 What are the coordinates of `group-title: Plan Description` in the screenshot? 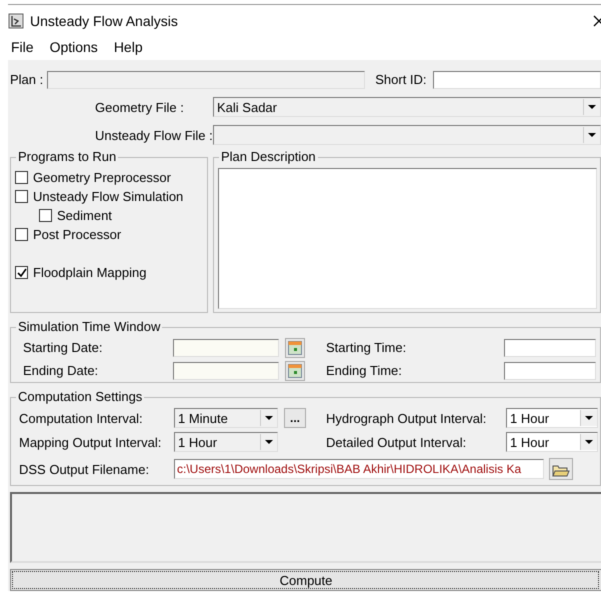 It's located at (268, 156).